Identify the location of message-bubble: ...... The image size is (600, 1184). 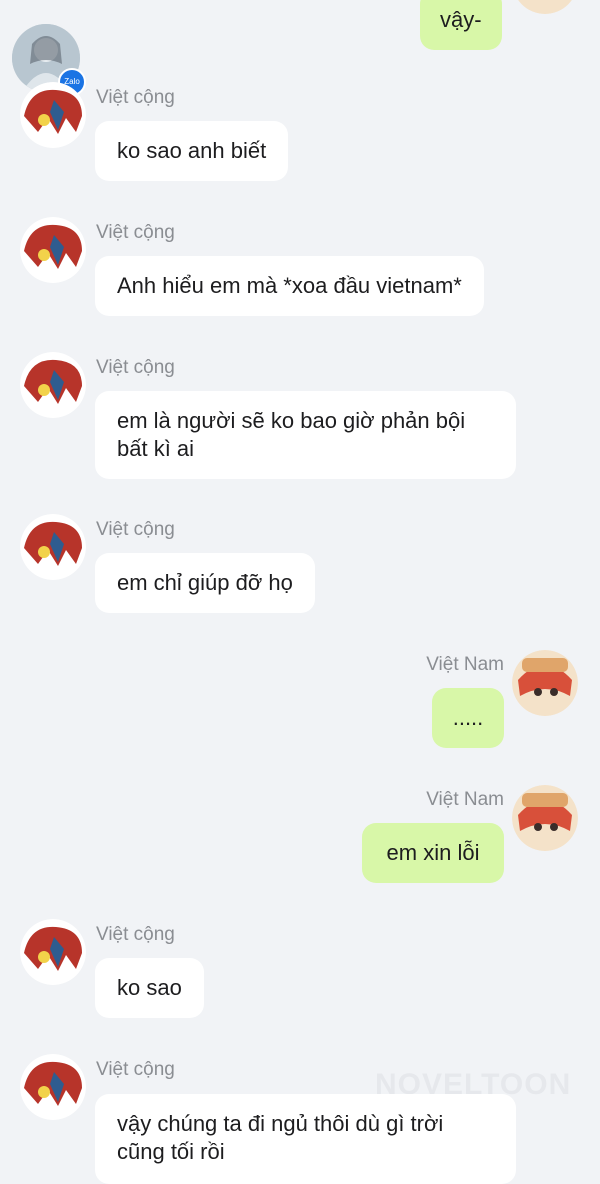
(468, 718).